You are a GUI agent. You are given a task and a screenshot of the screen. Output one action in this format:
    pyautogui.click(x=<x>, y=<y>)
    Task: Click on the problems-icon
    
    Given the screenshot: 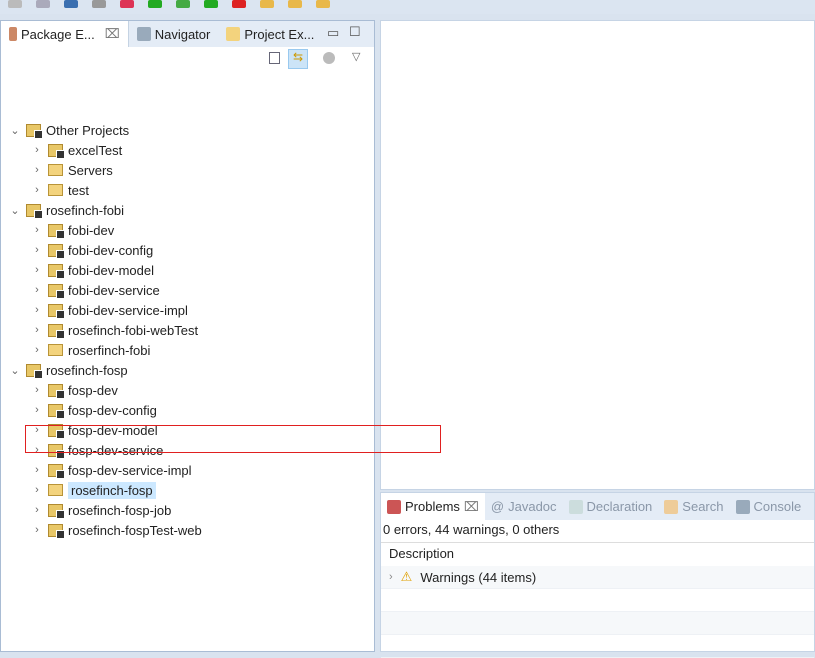 What is the action you would take?
    pyautogui.click(x=394, y=506)
    